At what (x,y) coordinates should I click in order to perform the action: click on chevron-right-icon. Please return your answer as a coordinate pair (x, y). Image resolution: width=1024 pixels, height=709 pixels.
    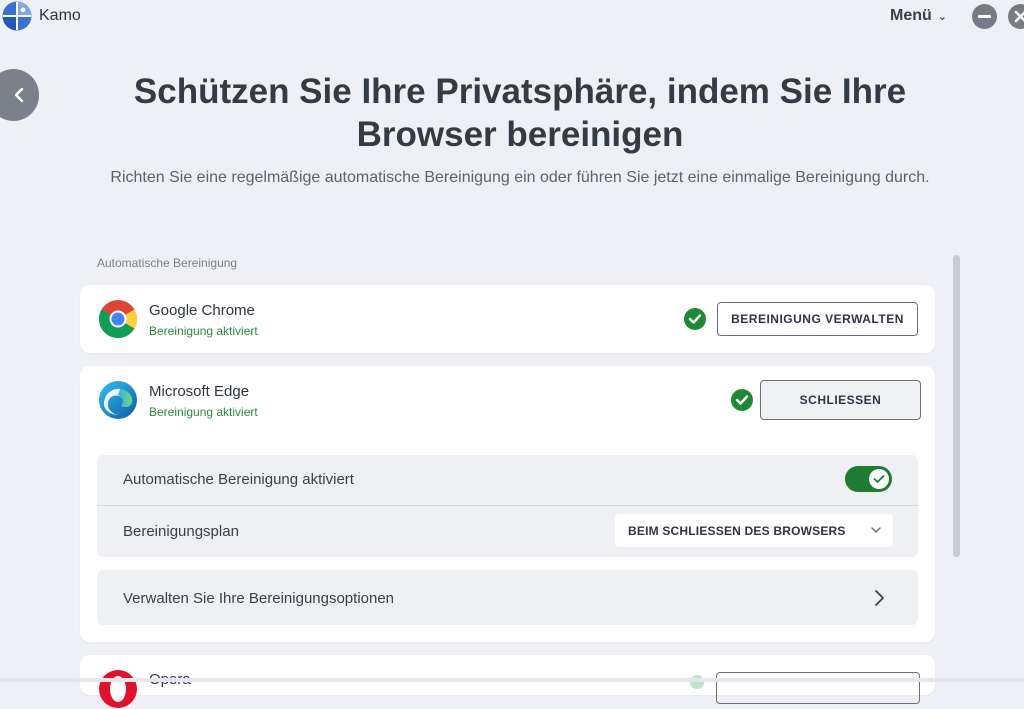
    Looking at the image, I should click on (879, 598).